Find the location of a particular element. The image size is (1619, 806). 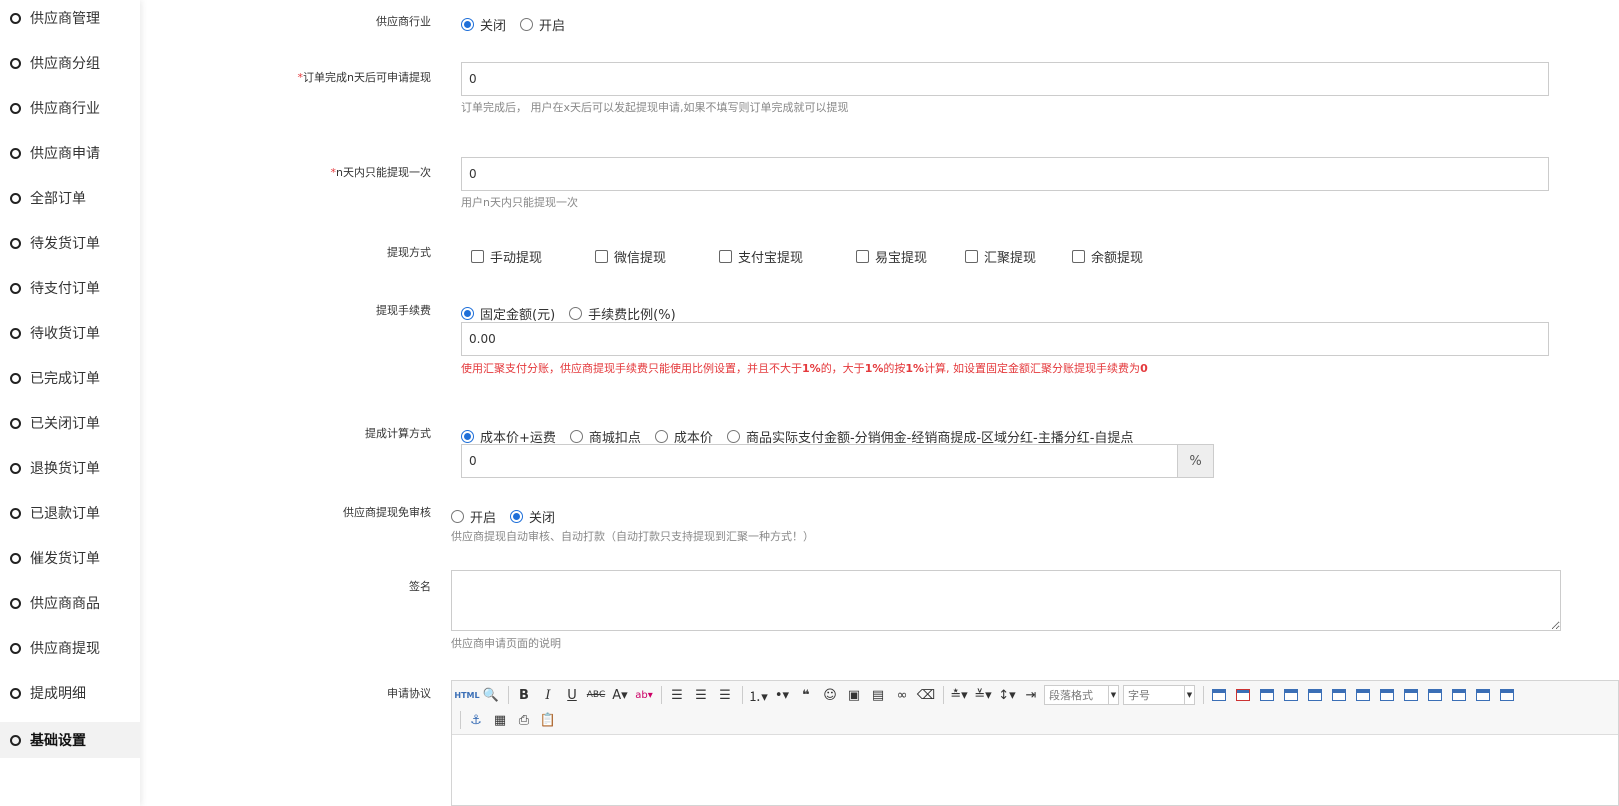

align-right-icon: ☰ is located at coordinates (725, 695).